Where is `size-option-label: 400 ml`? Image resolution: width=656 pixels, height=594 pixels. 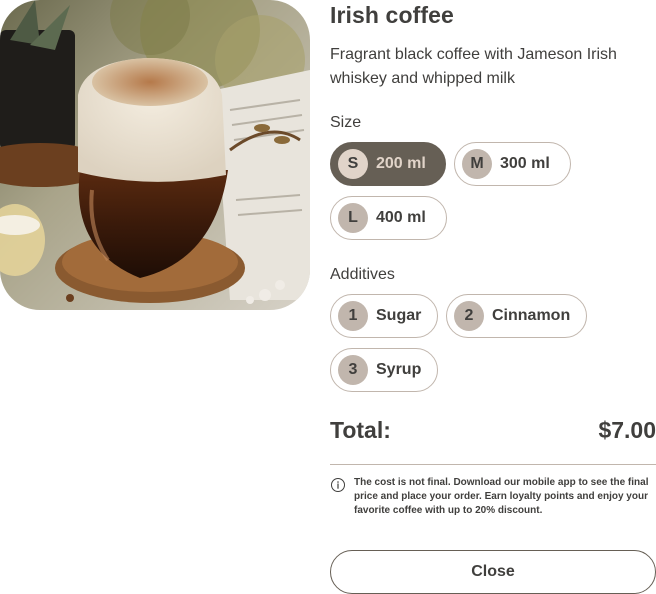 size-option-label: 400 ml is located at coordinates (401, 217).